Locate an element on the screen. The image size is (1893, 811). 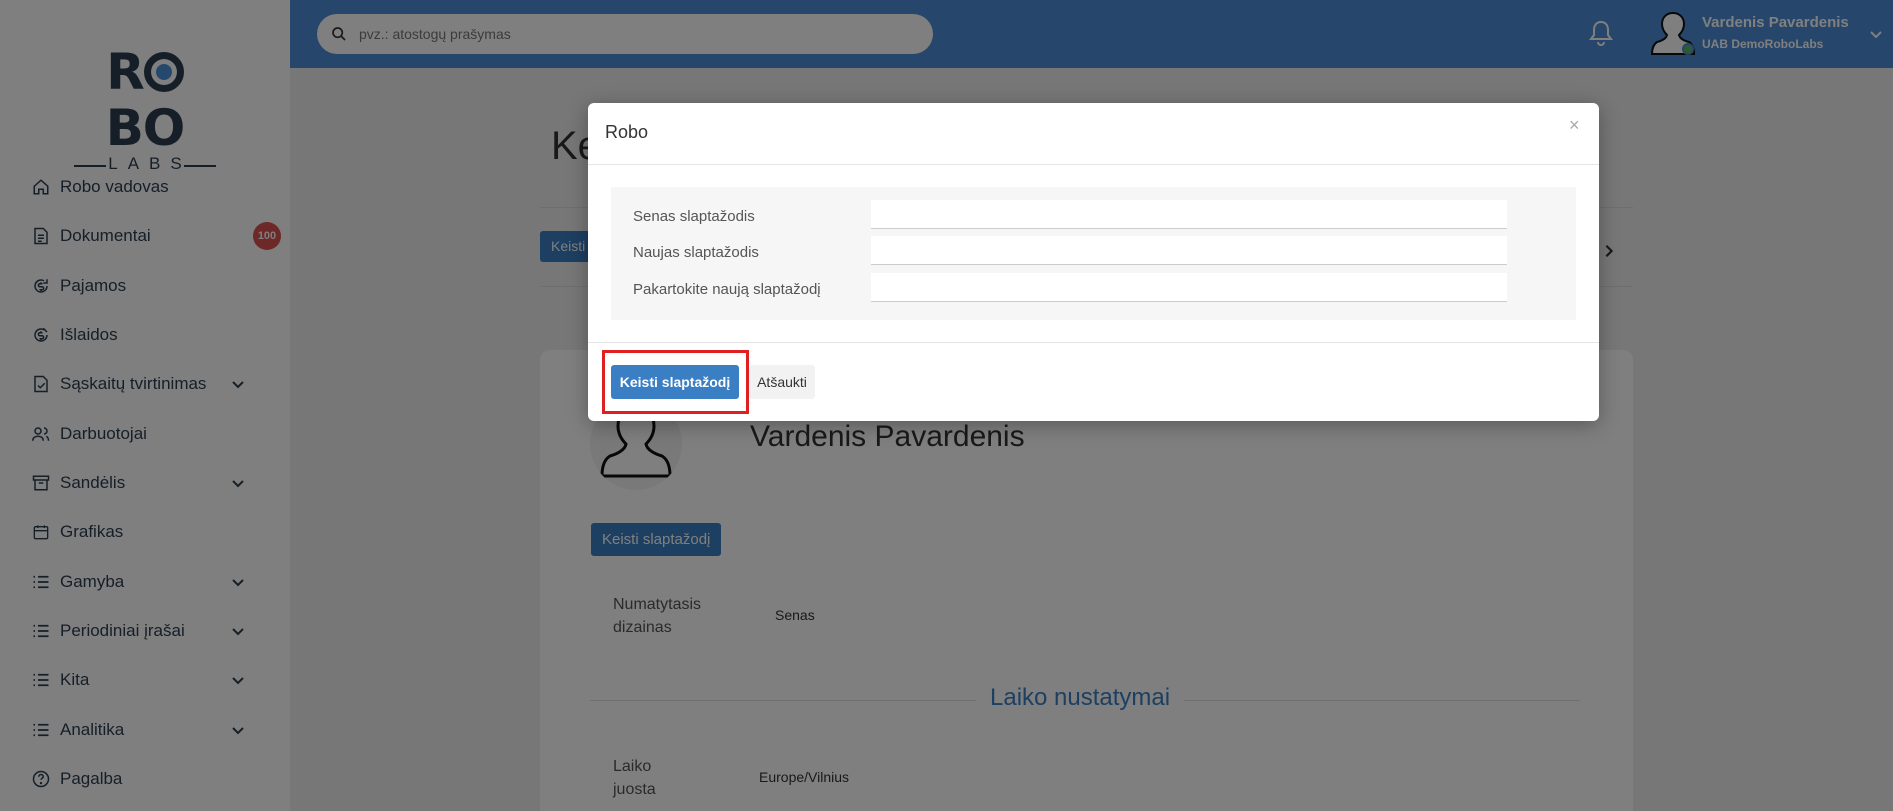
submit-change-password-button: Keisti slaptažodį is located at coordinates (675, 382).